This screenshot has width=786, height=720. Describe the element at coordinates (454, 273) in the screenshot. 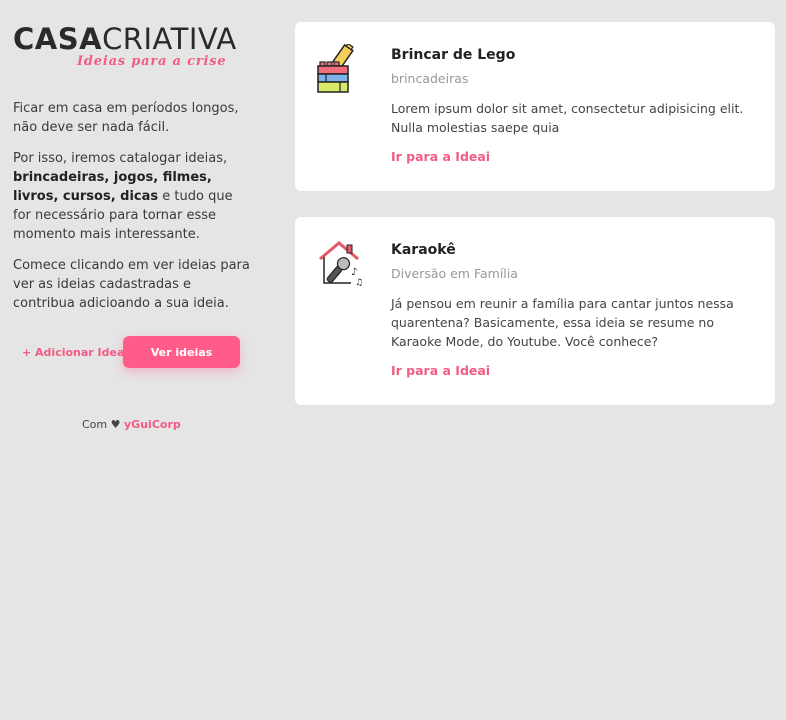

I see `idea-category: Diversão em Família` at that location.